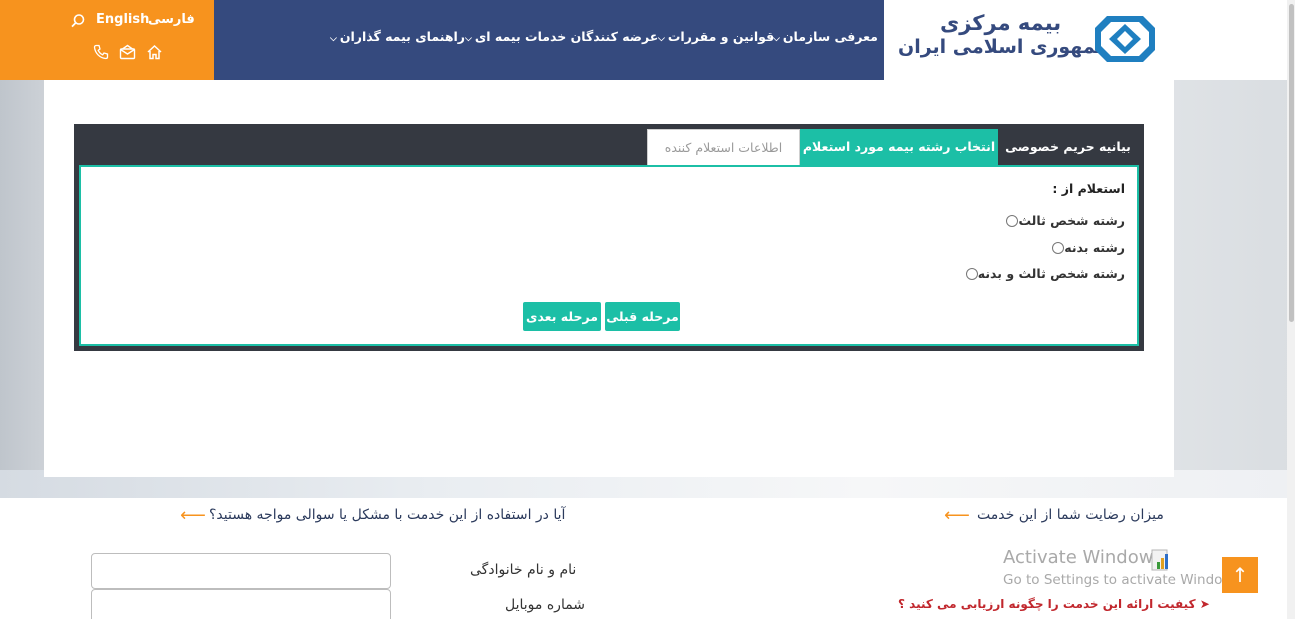 This screenshot has width=1295, height=619. Describe the element at coordinates (562, 316) in the screenshot. I see `next-step-button: مرحله بعدی` at that location.